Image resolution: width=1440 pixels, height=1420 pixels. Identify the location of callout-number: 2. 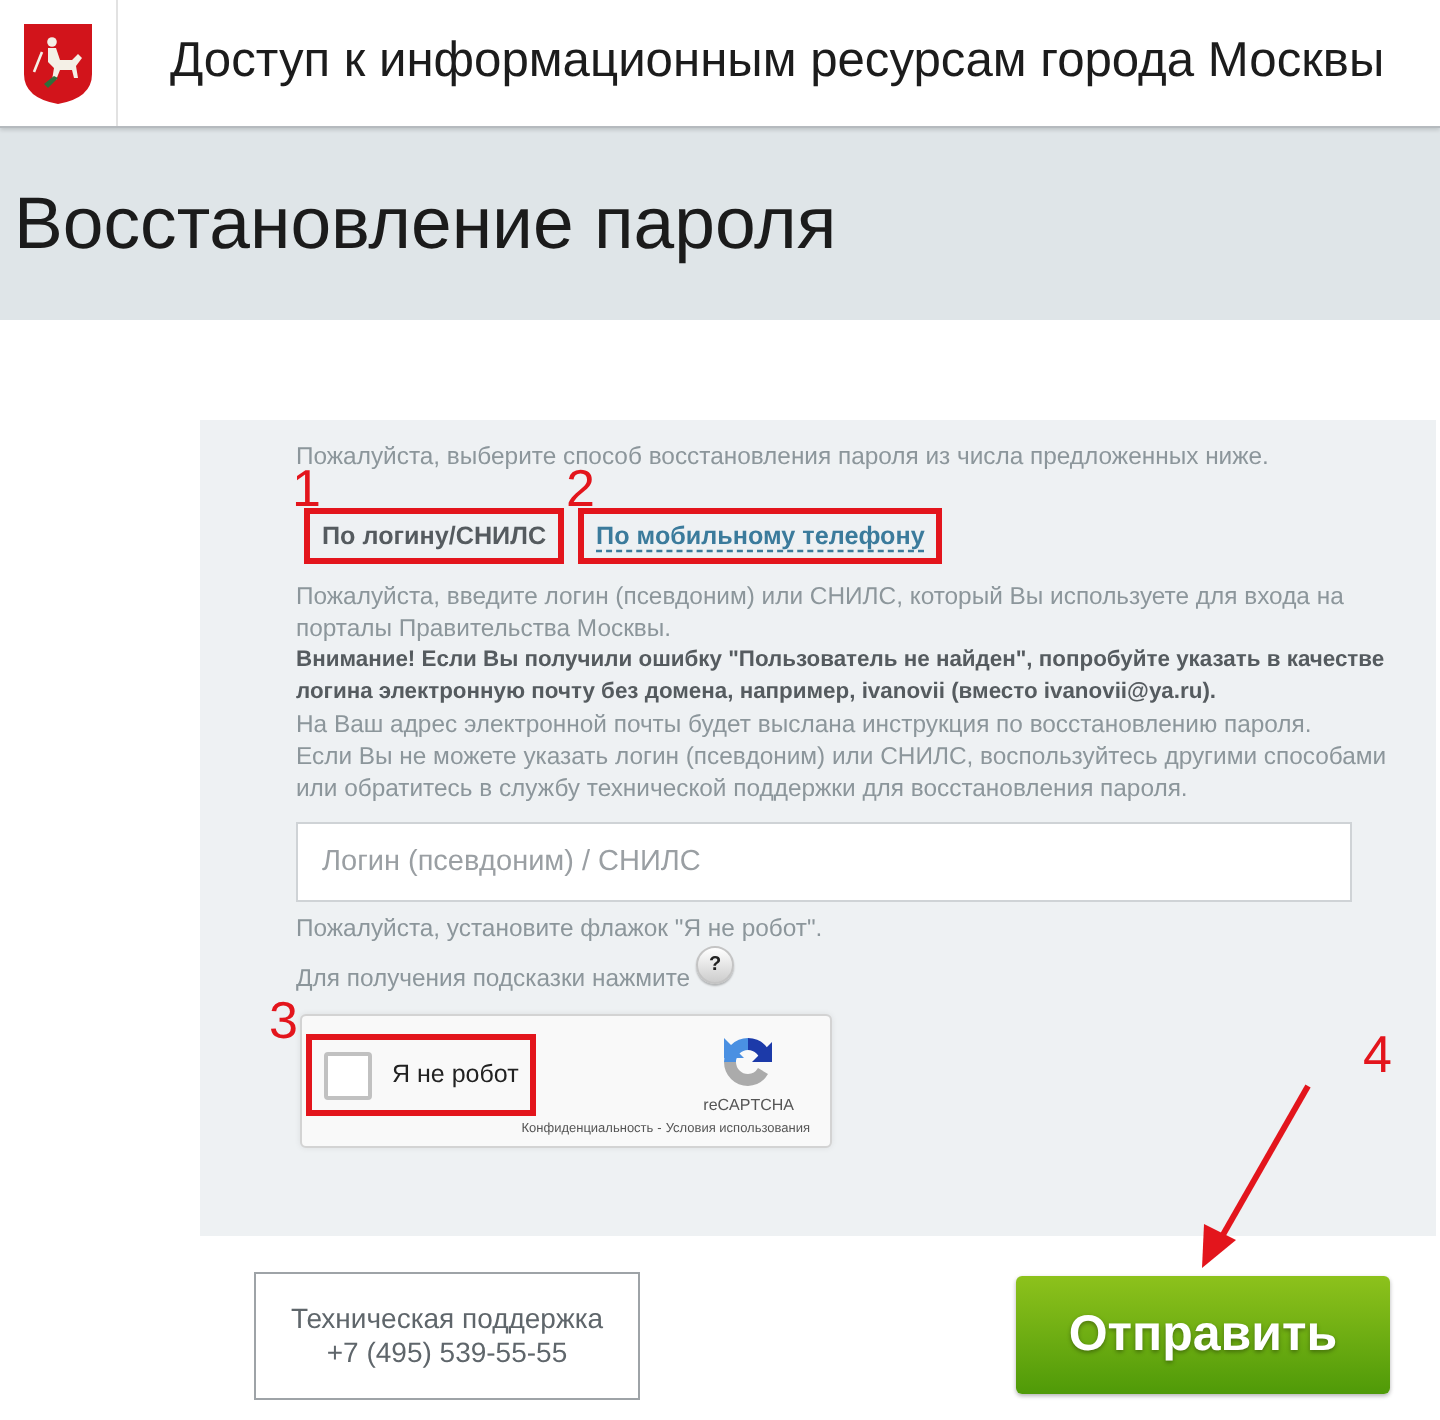
(581, 488).